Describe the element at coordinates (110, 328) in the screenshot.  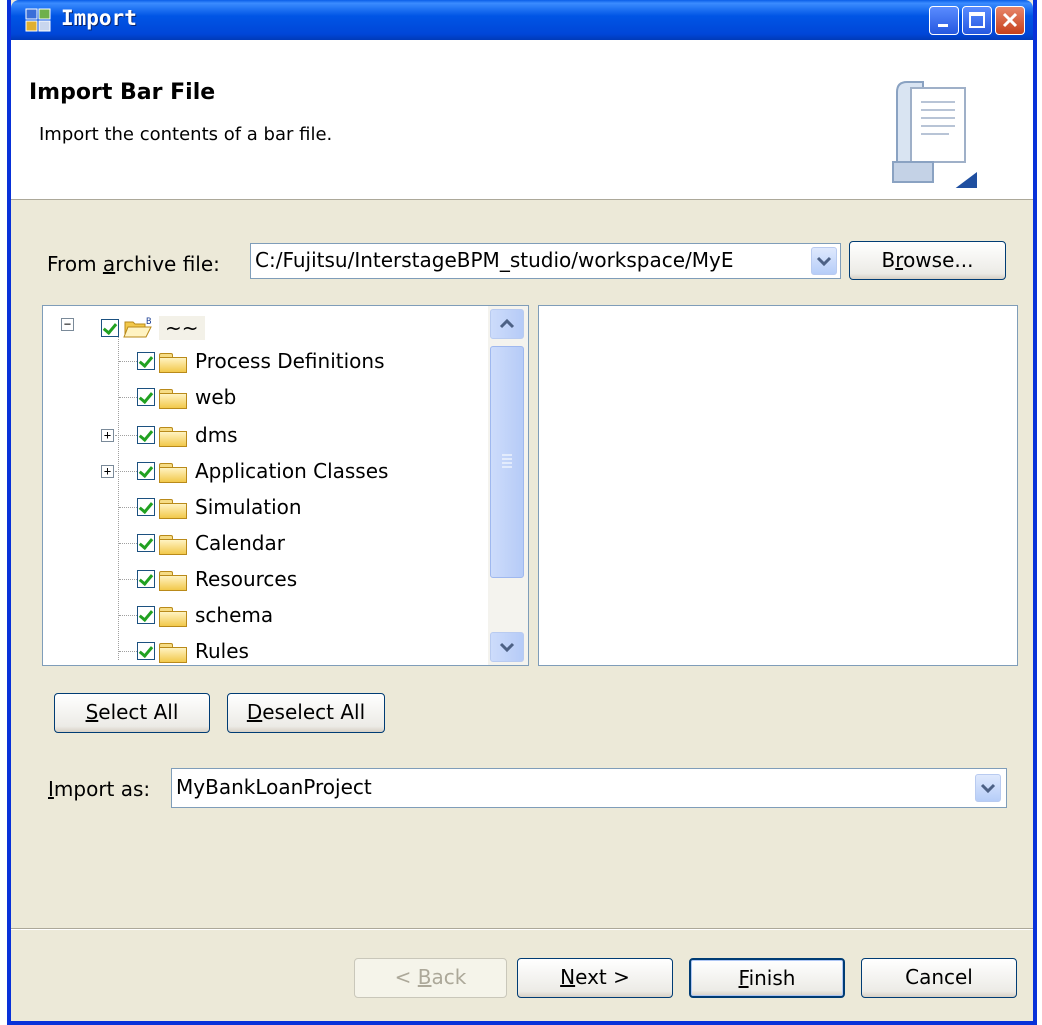
I see `root-checkbox` at that location.